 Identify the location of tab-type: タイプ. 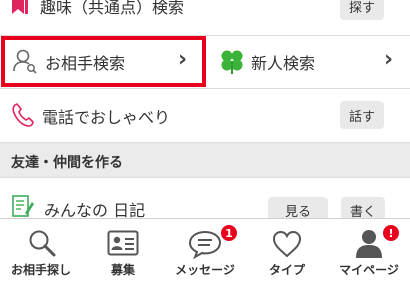
(287, 252).